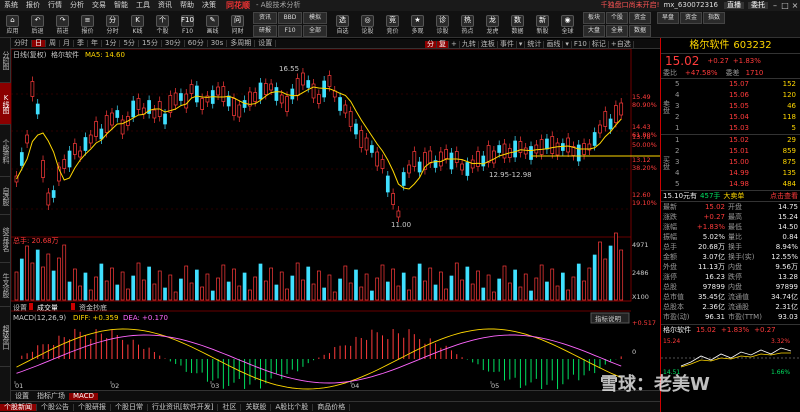 The image size is (800, 412). Describe the element at coordinates (442, 24) in the screenshot. I see `toolbar-button-14: 诊诊股` at that location.